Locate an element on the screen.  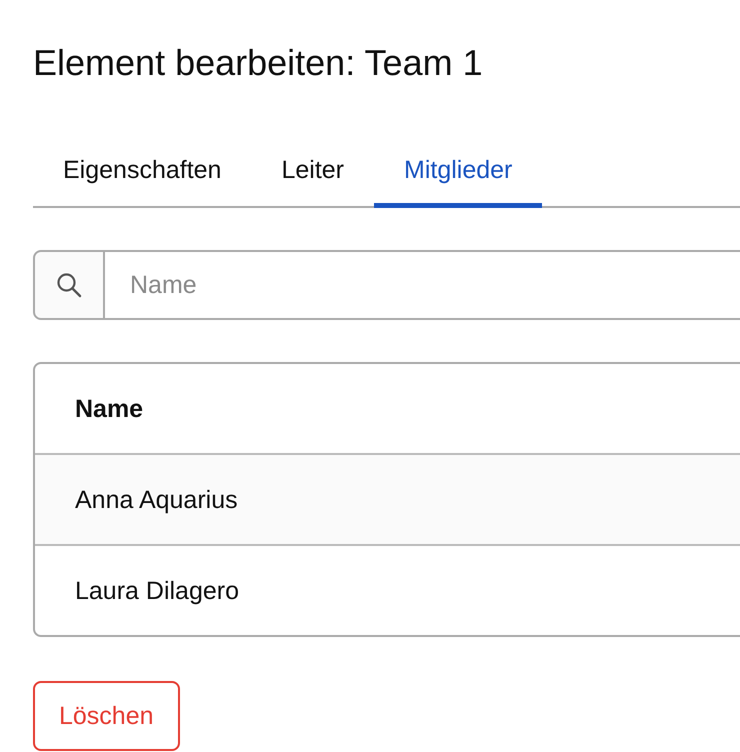
table-cell: Laura Dilagero is located at coordinates (157, 591).